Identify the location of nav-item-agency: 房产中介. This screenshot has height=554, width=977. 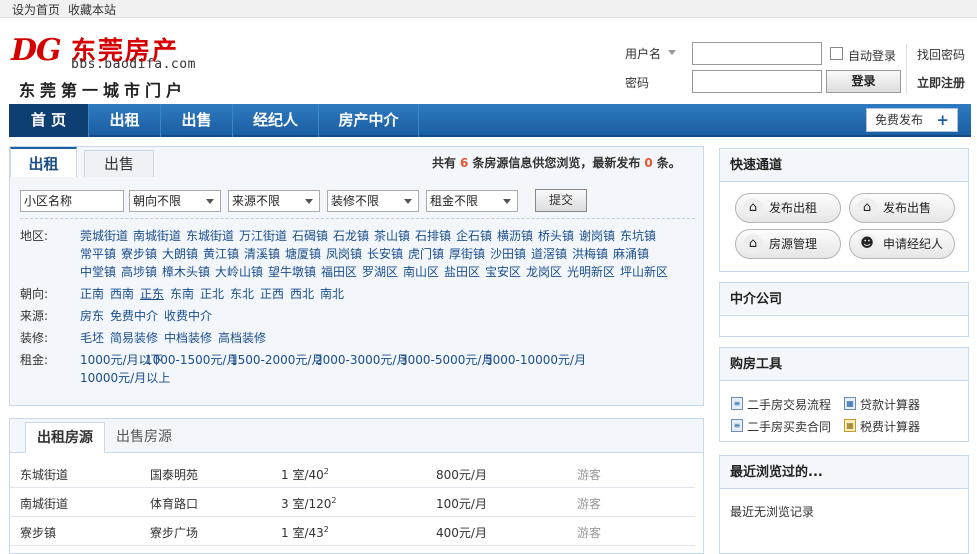
(369, 120).